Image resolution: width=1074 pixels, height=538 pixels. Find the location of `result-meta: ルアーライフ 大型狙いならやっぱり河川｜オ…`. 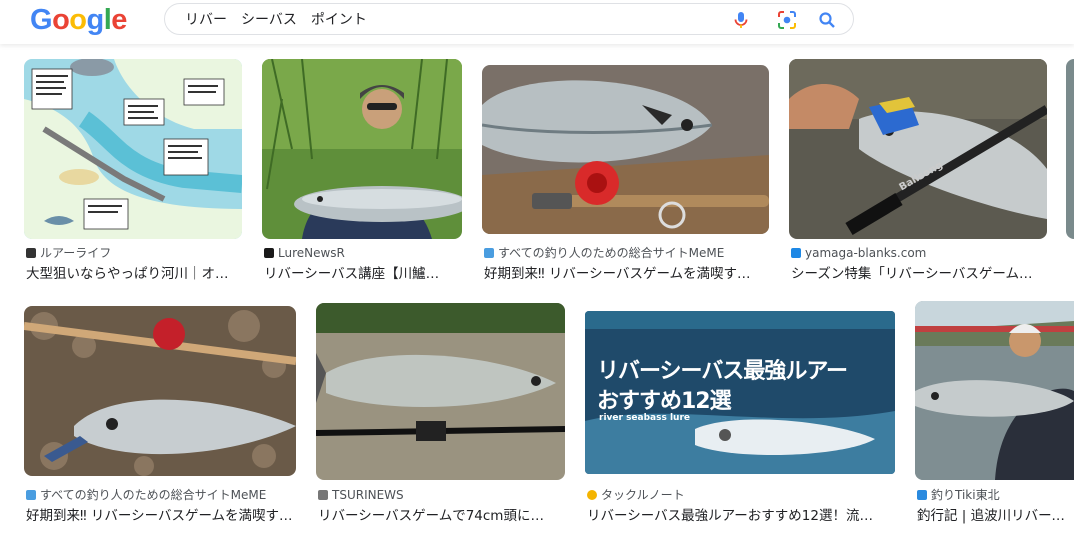

result-meta: ルアーライフ 大型狙いならやっぱり河川｜オ… is located at coordinates (134, 264).